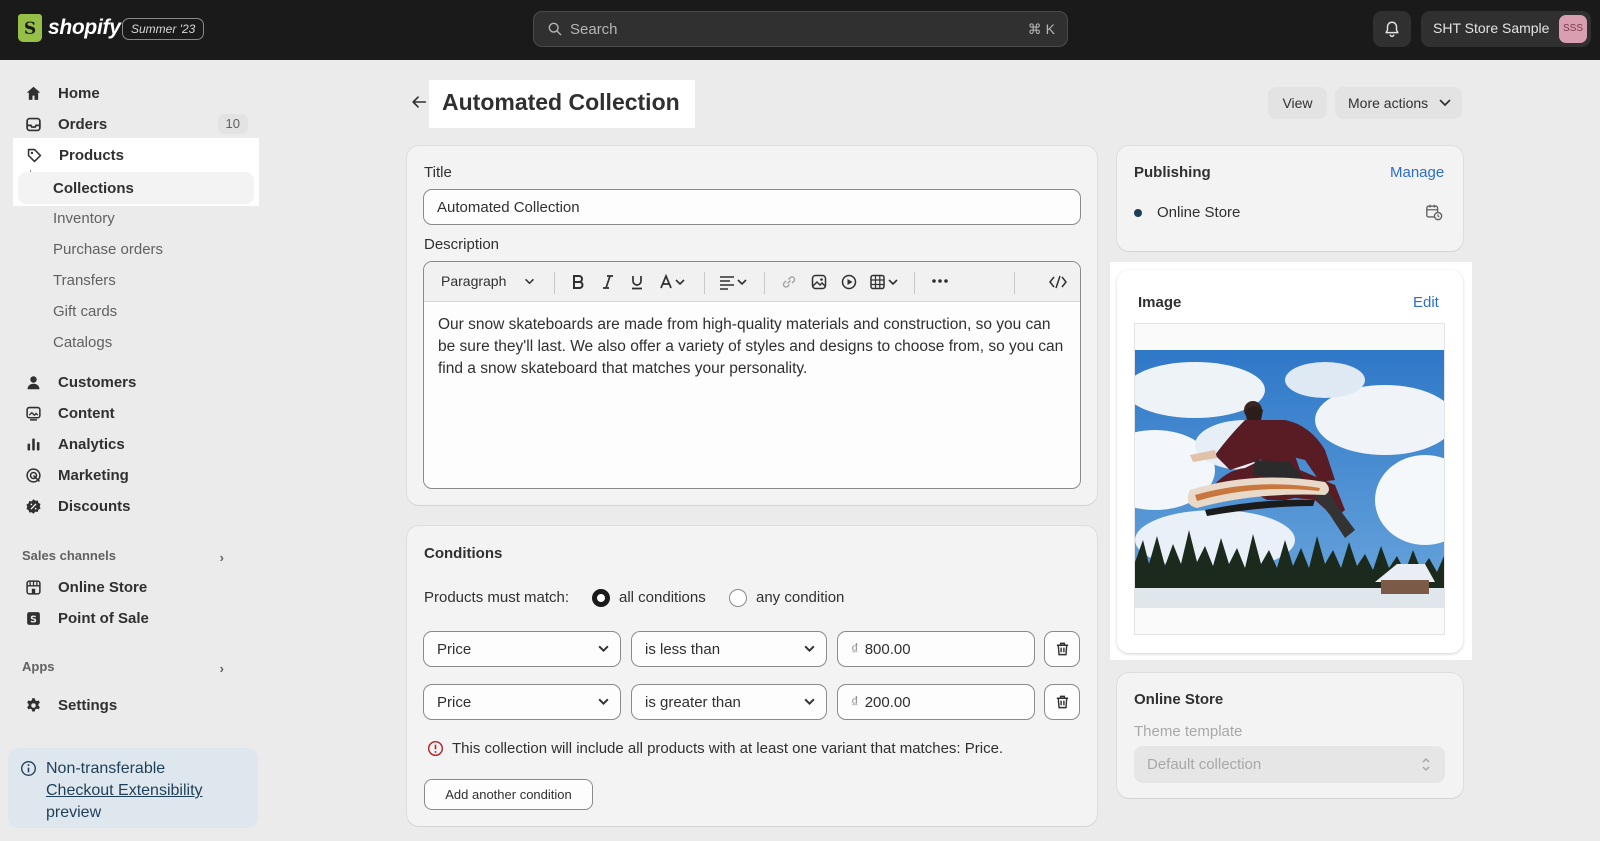 This screenshot has height=841, width=1600. What do you see at coordinates (693, 702) in the screenshot?
I see `condition-operator-value: is greater than` at bounding box center [693, 702].